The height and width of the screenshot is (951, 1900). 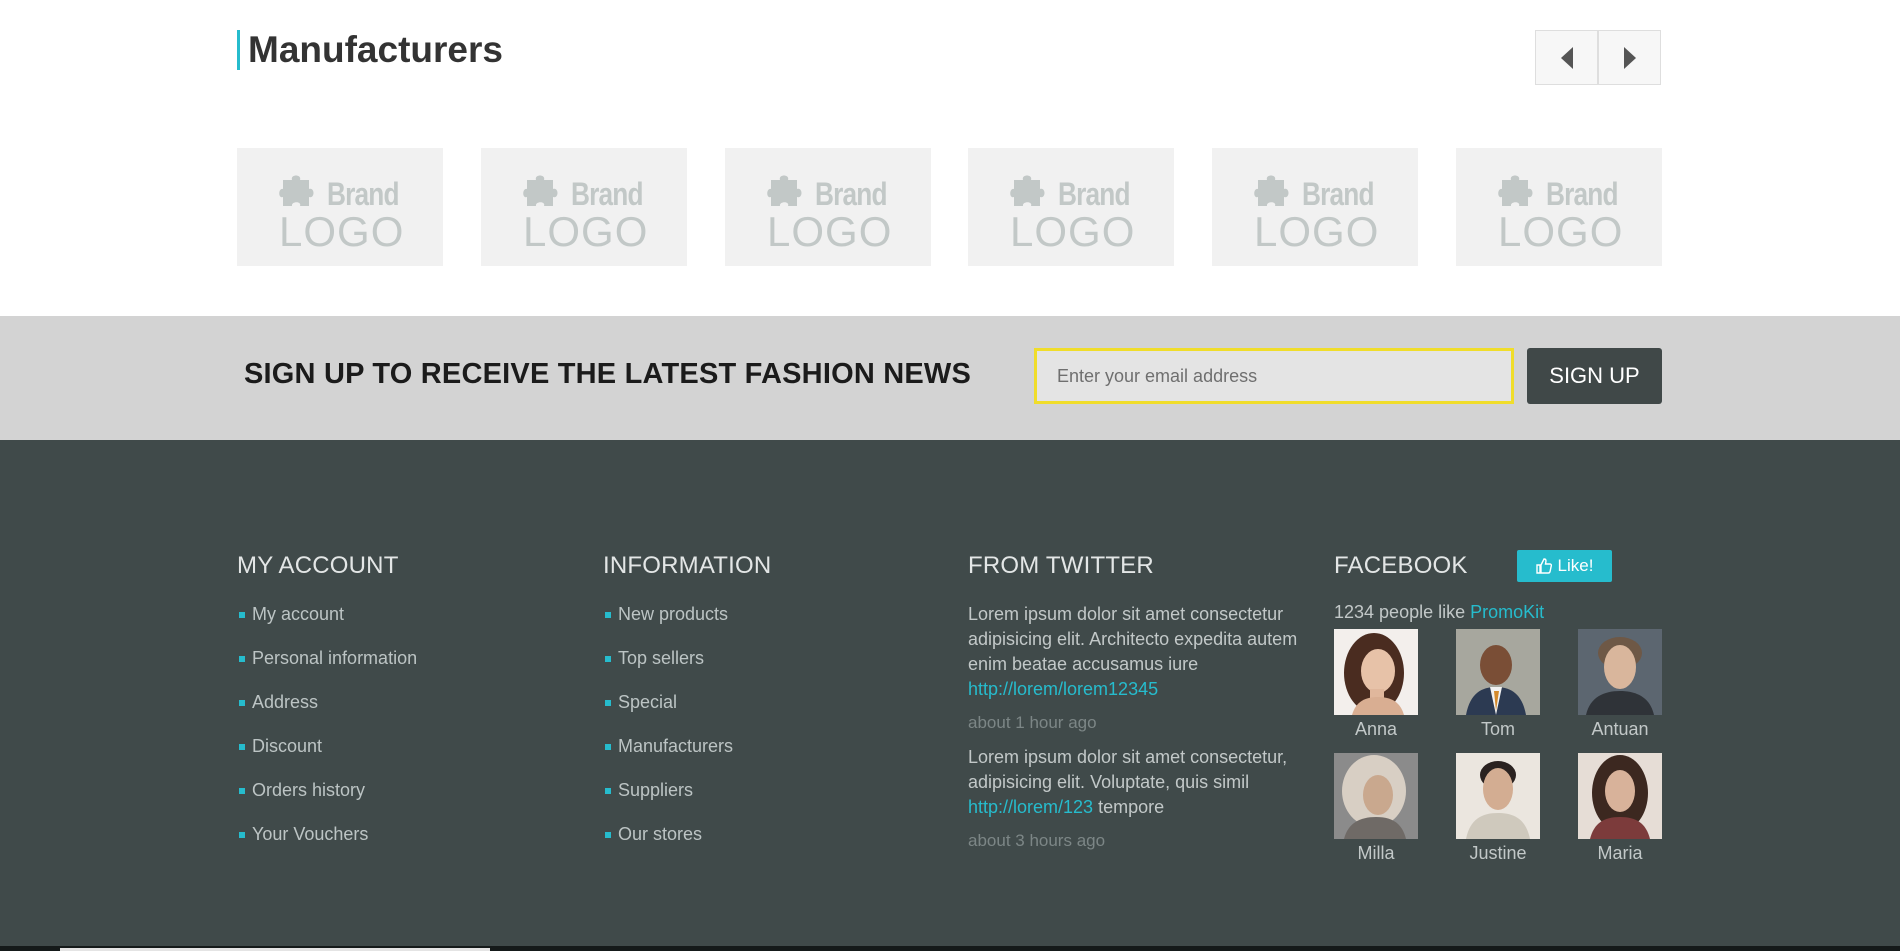 What do you see at coordinates (660, 834) in the screenshot?
I see `footer-link-our-stores: Our stores` at bounding box center [660, 834].